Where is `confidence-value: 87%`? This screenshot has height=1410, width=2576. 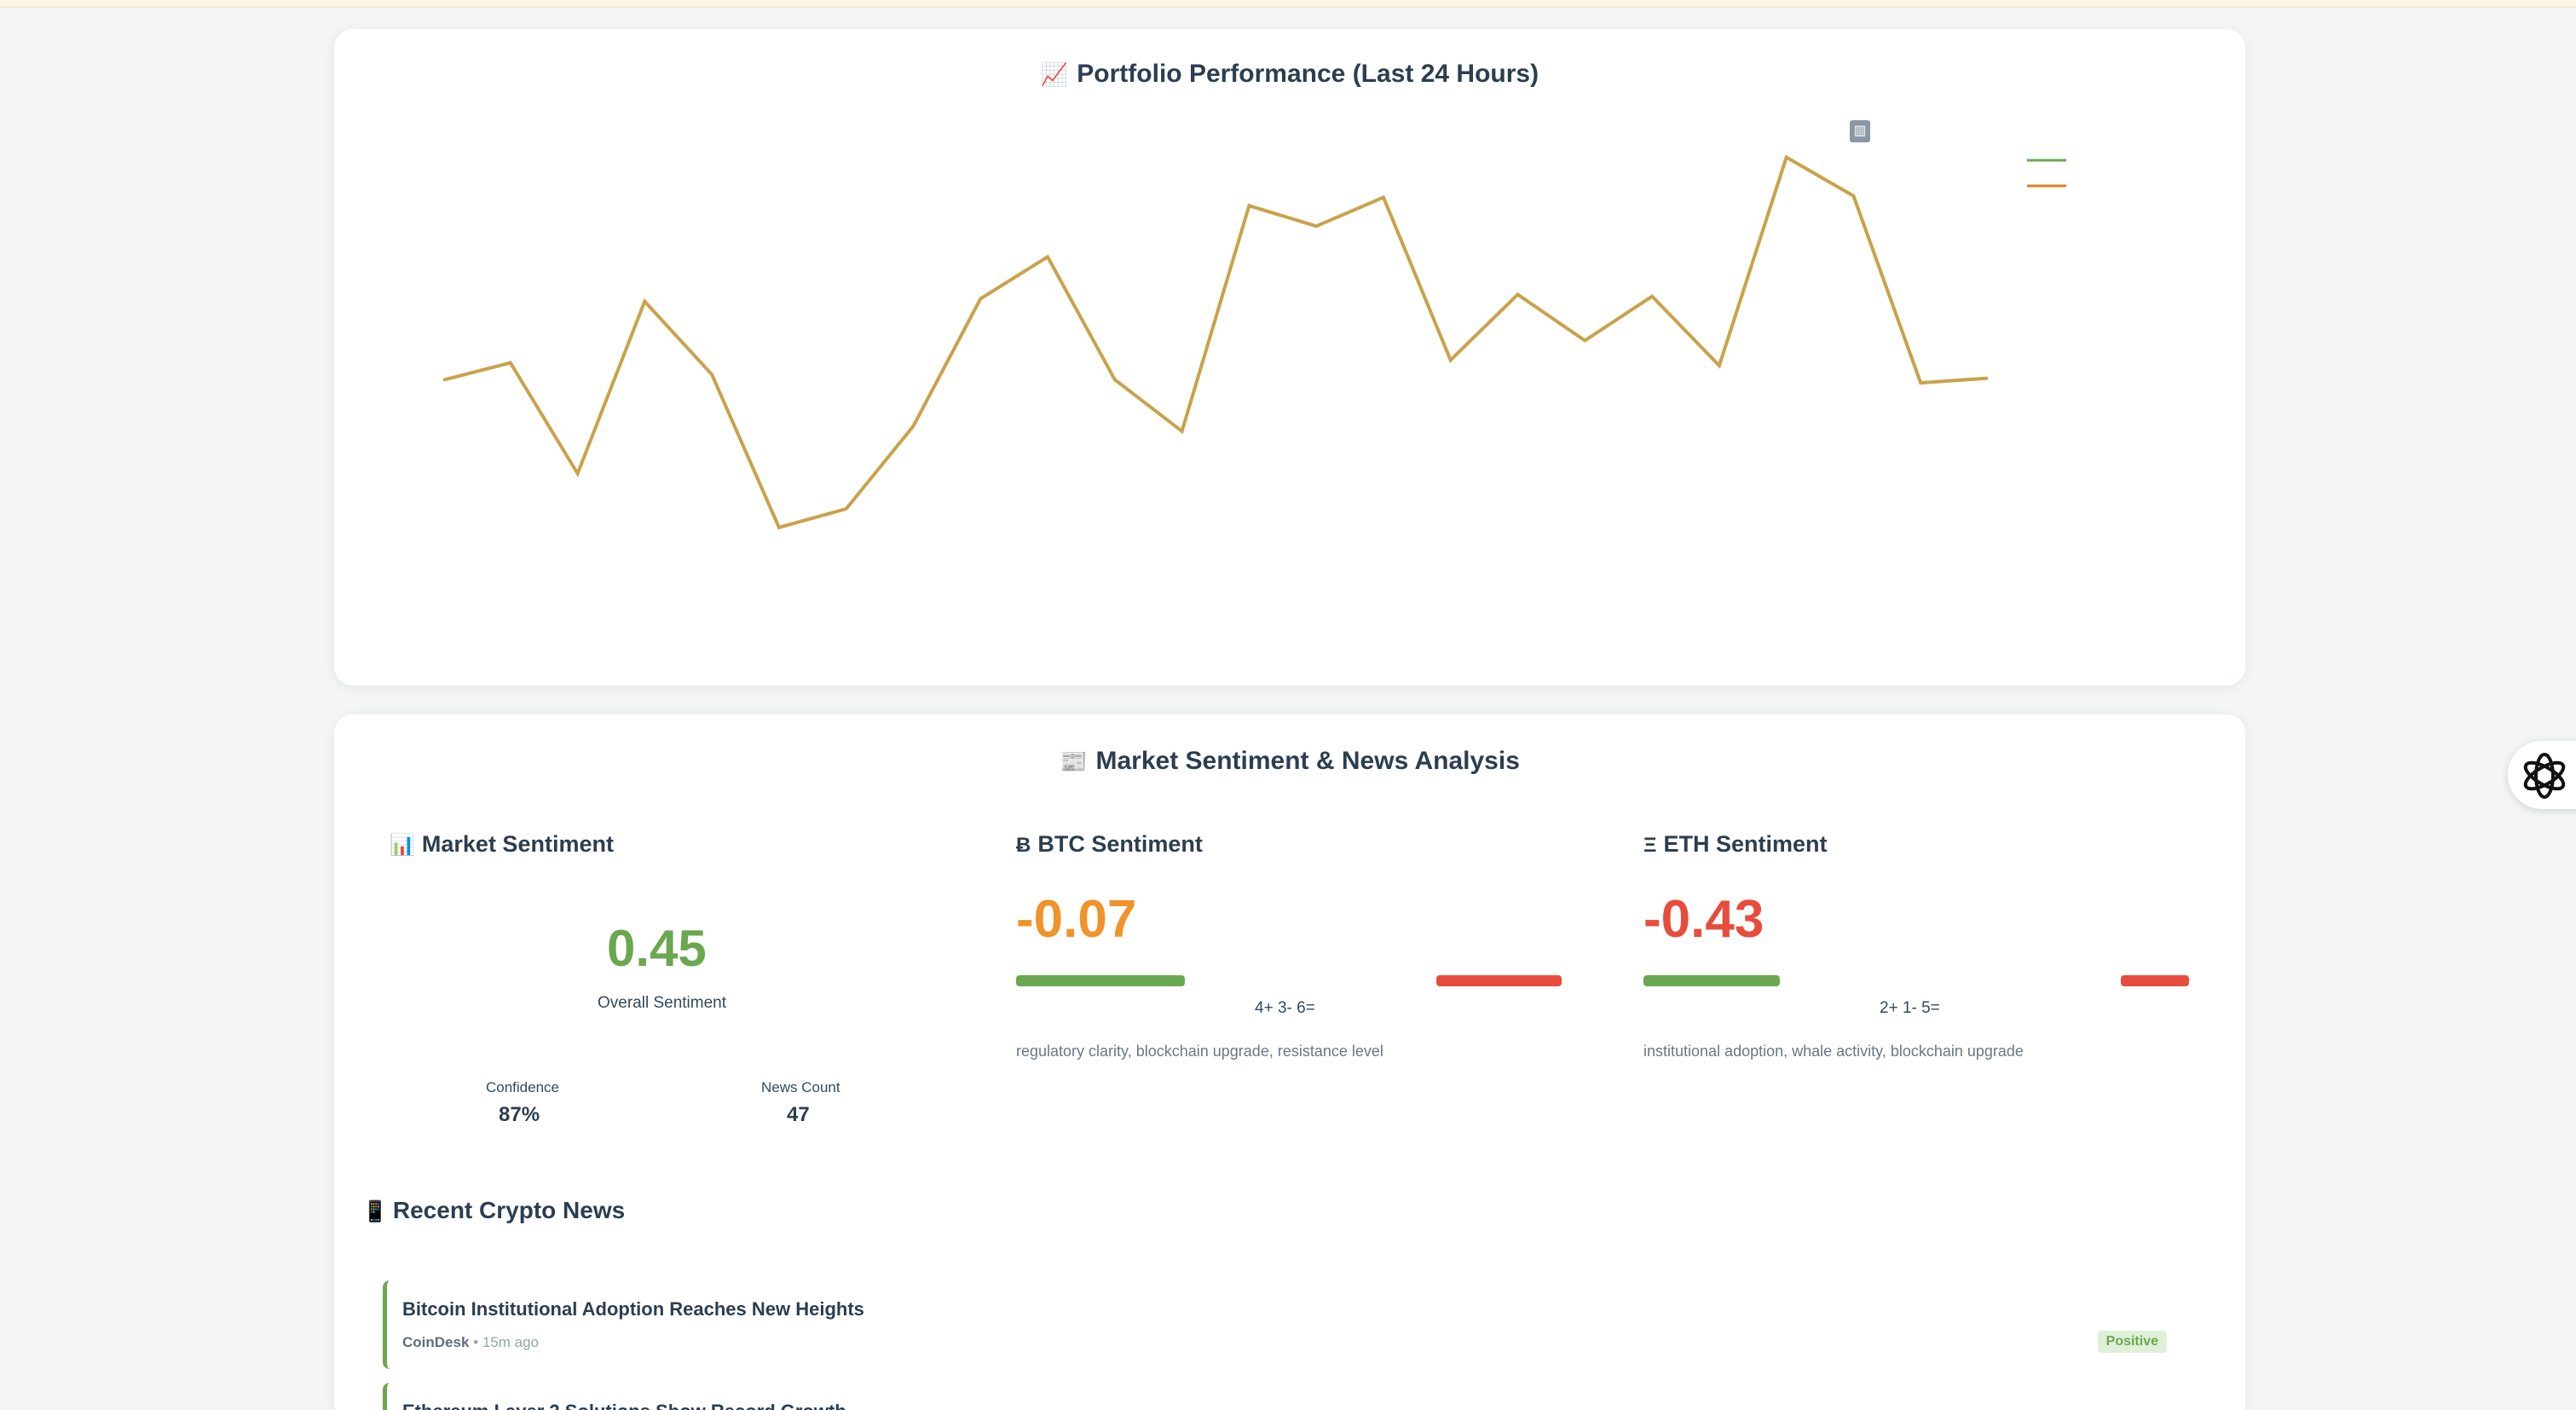 confidence-value: 87% is located at coordinates (519, 1115).